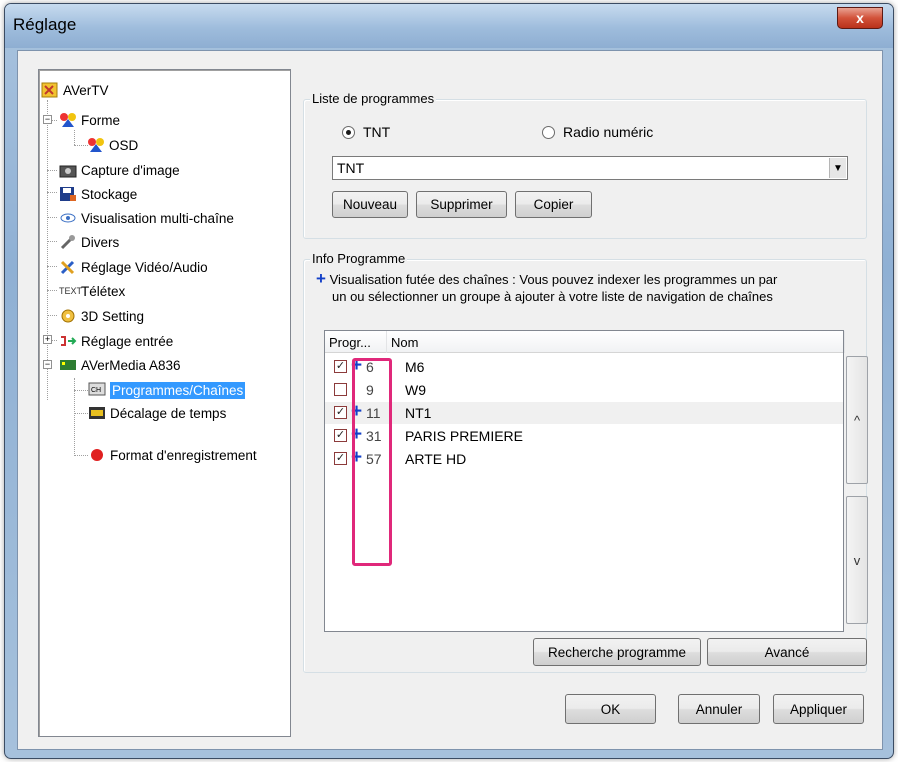 This screenshot has width=898, height=762. Describe the element at coordinates (89, 120) in the screenshot. I see `tree-item-forme: Forme` at that location.